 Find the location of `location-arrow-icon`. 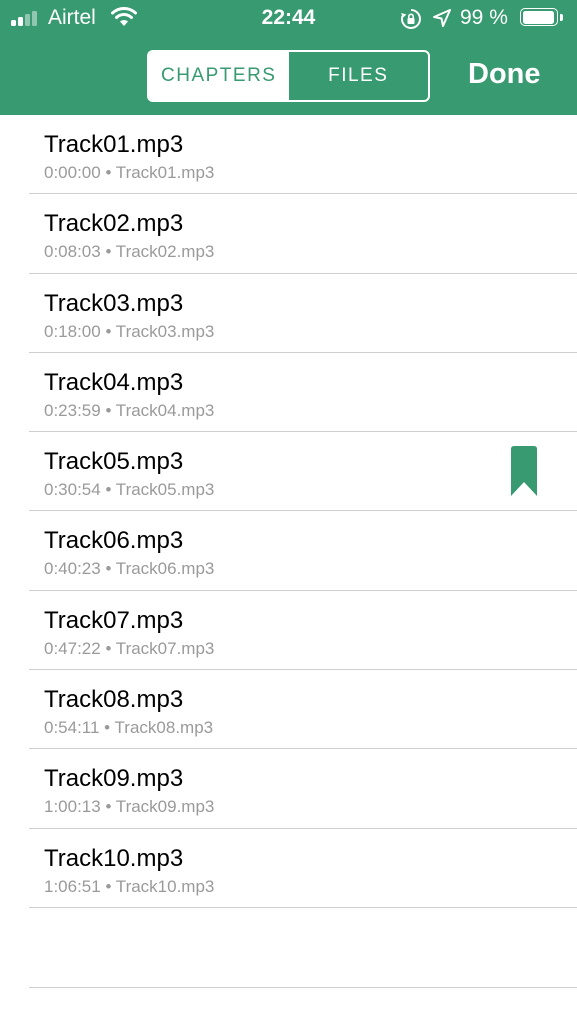

location-arrow-icon is located at coordinates (442, 20).